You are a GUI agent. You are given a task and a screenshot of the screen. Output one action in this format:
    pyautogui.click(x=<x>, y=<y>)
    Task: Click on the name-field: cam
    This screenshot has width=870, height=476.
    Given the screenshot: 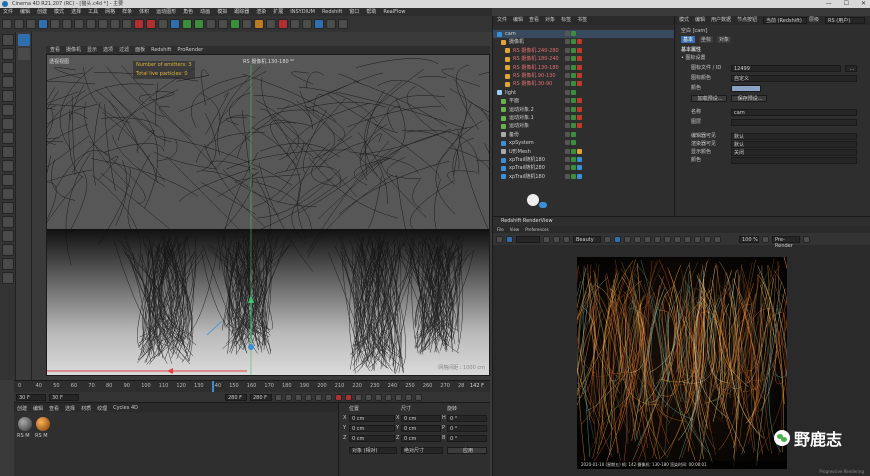 What is the action you would take?
    pyautogui.click(x=794, y=112)
    